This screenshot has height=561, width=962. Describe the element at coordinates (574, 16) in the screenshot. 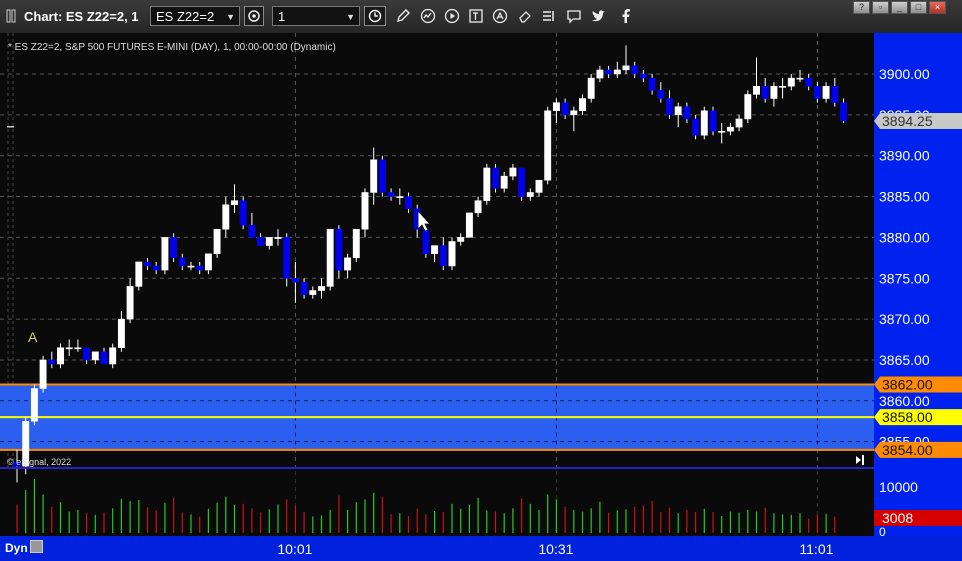

I see `chat-button` at that location.